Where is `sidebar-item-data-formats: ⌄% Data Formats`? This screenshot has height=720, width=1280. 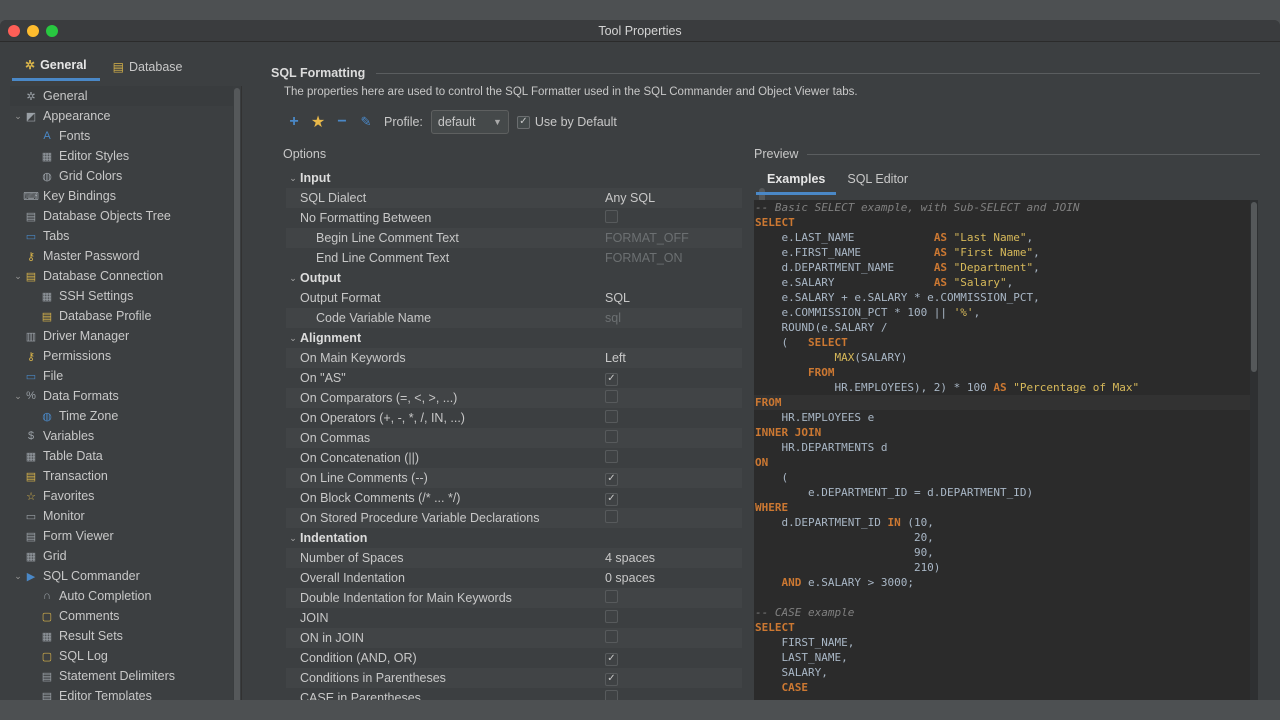
sidebar-item-data-formats: ⌄% Data Formats is located at coordinates (125, 396).